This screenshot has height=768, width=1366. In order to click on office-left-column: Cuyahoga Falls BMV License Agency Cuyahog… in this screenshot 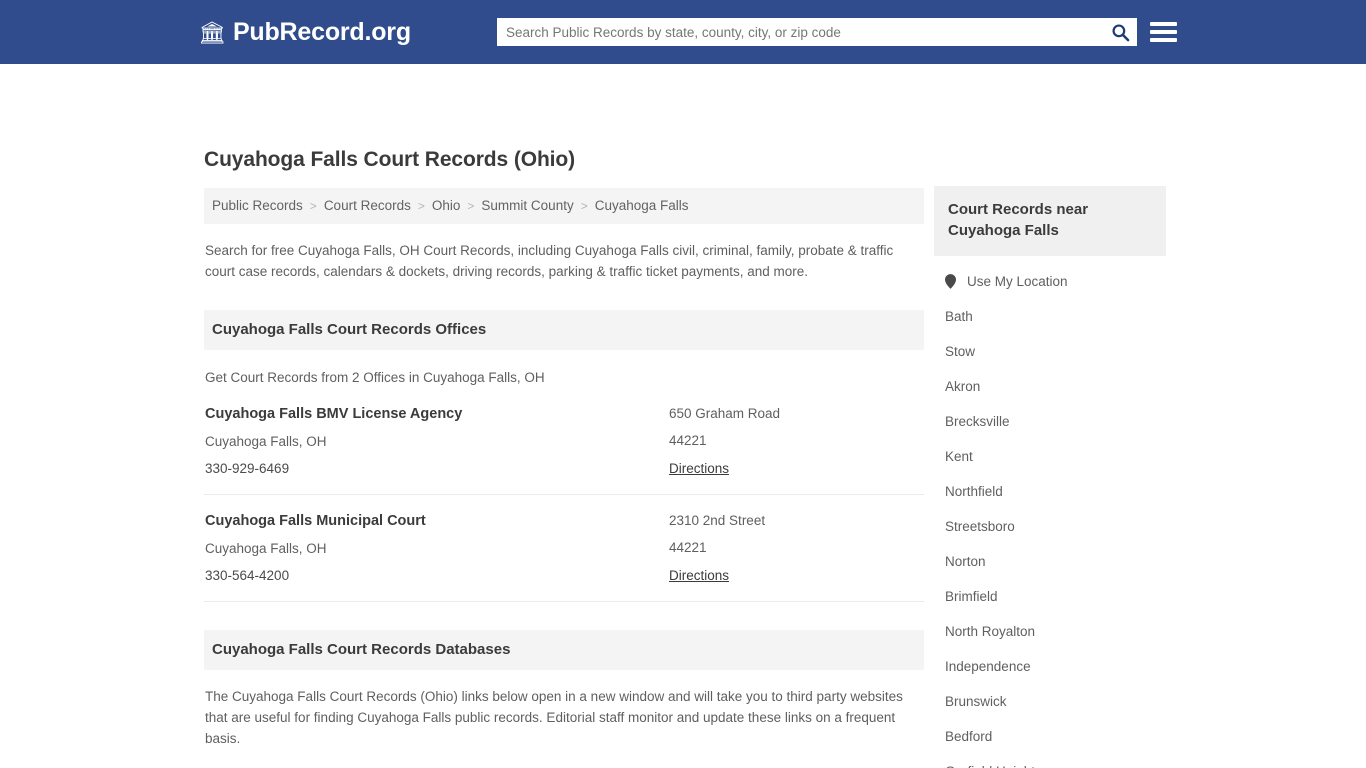, I will do `click(436, 442)`.